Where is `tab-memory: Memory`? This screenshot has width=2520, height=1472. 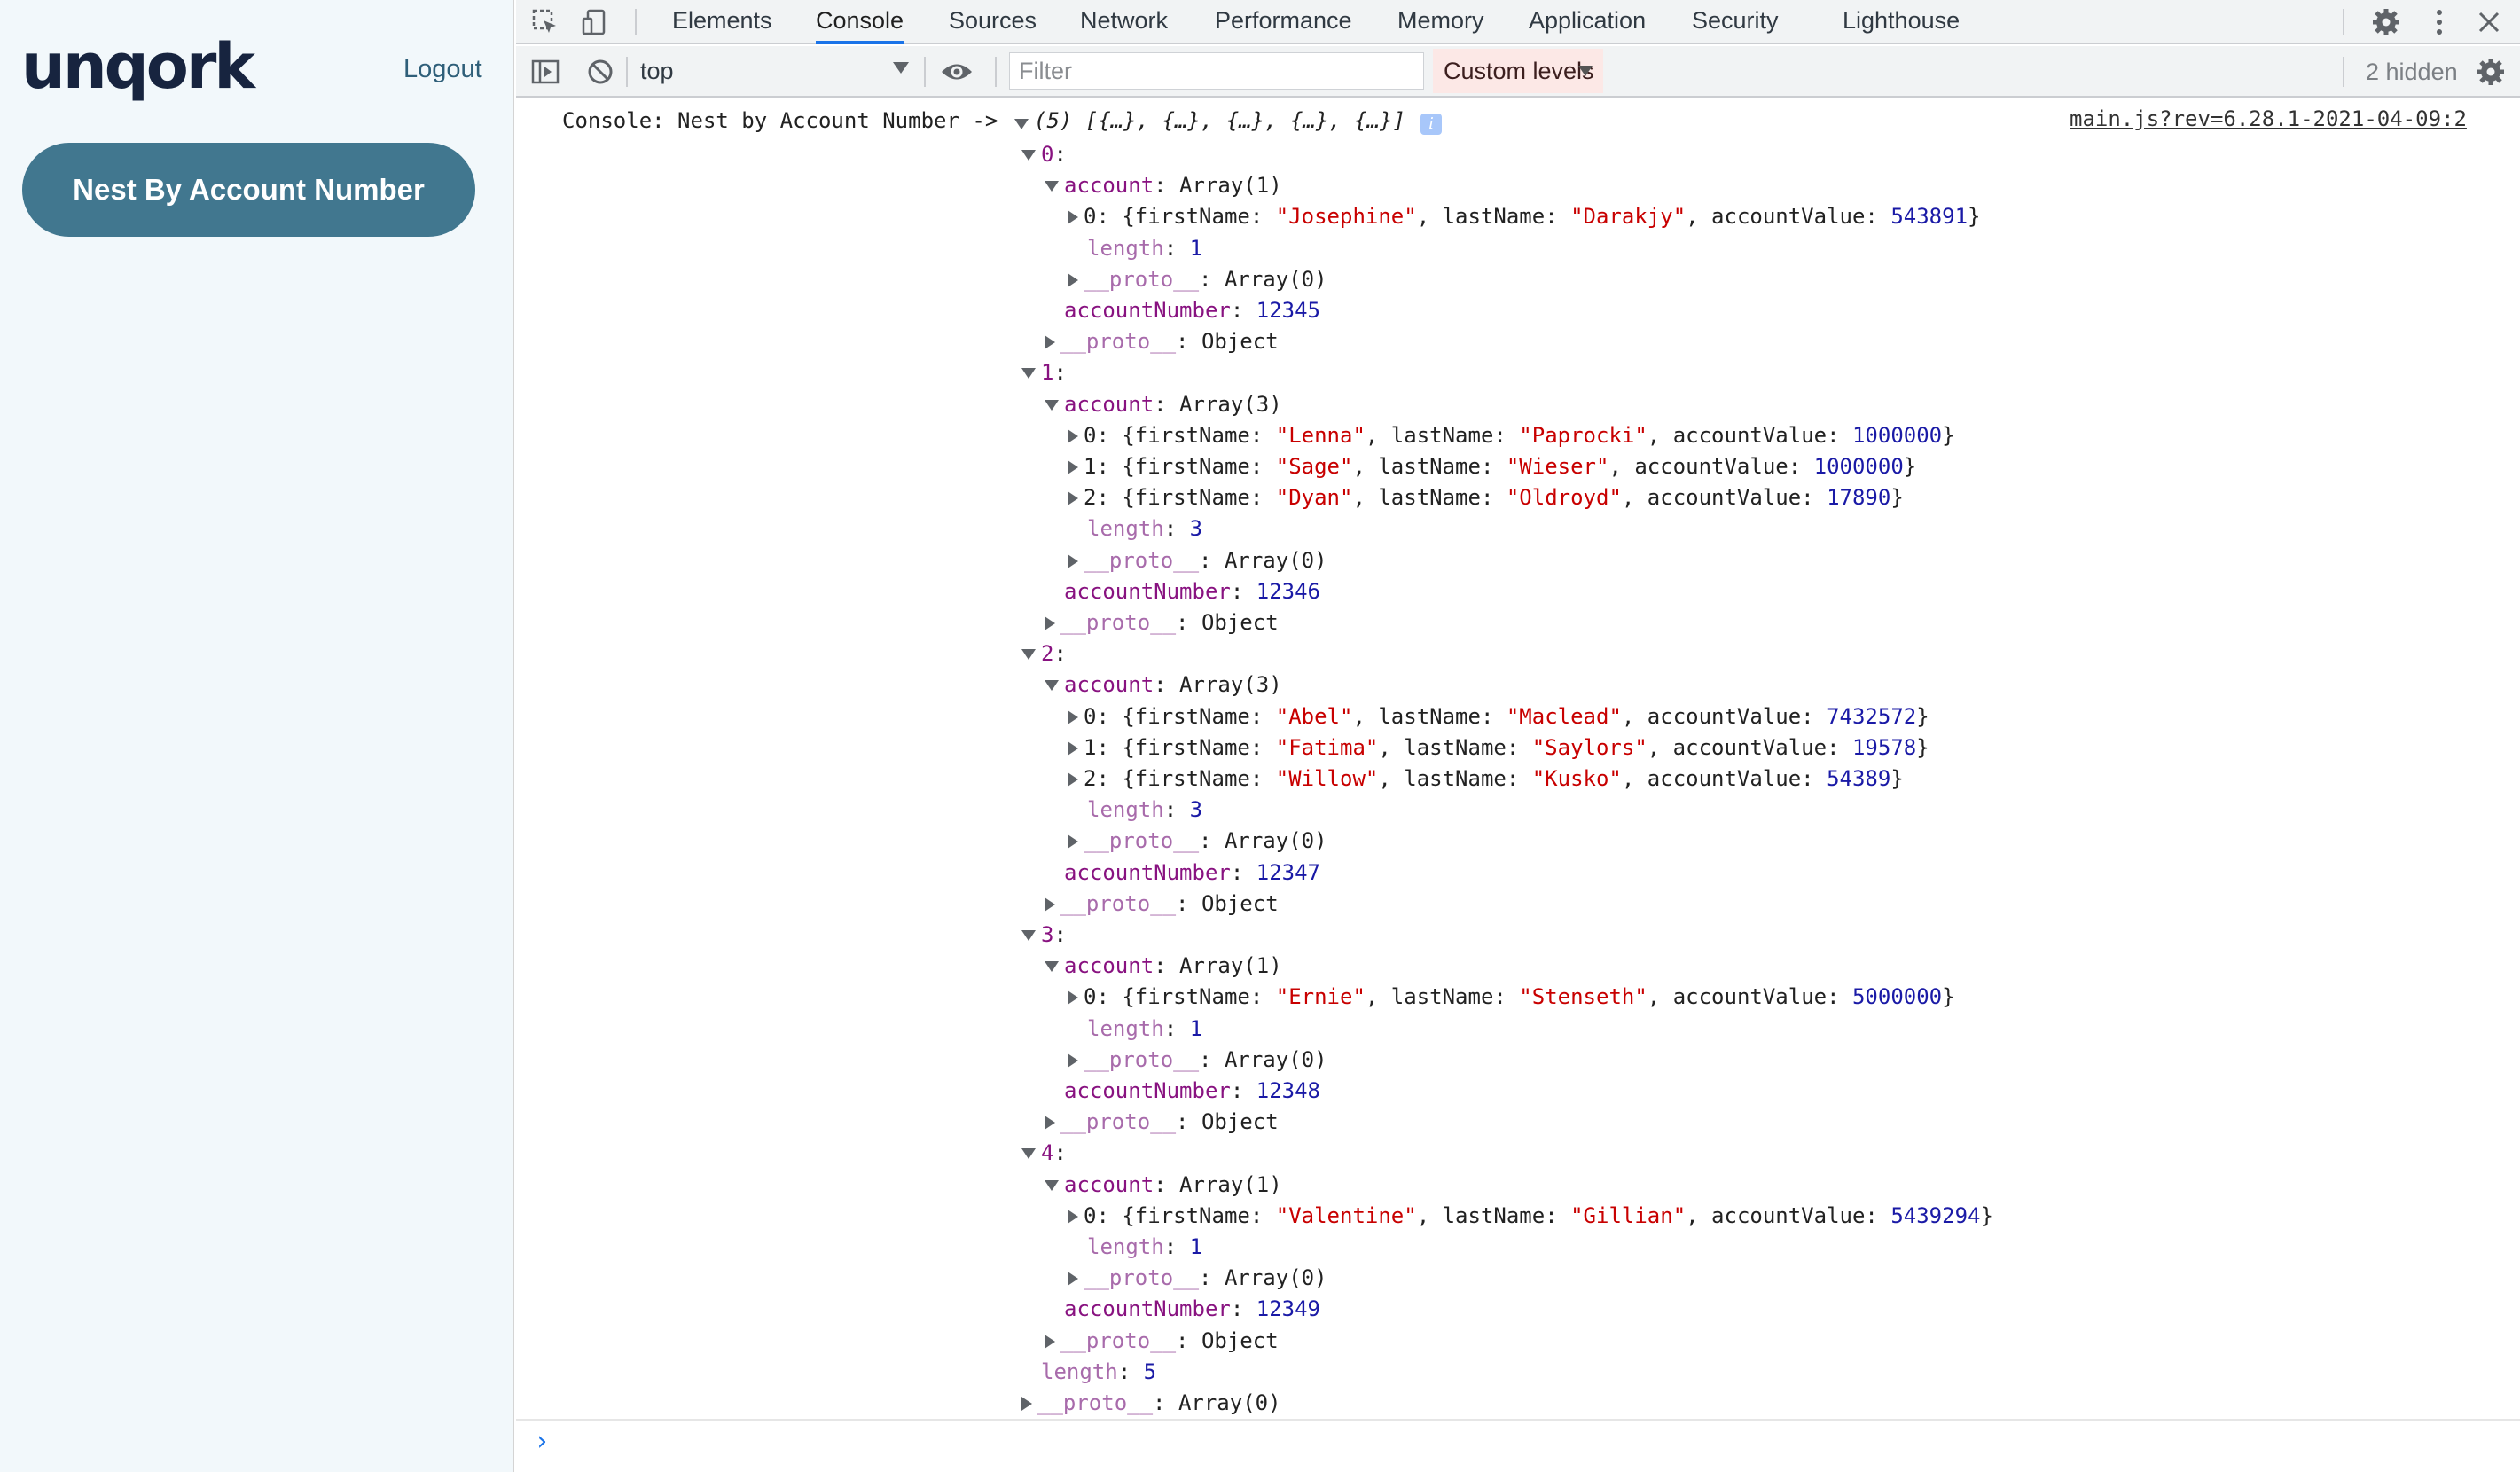
tab-memory: Memory is located at coordinates (1440, 22).